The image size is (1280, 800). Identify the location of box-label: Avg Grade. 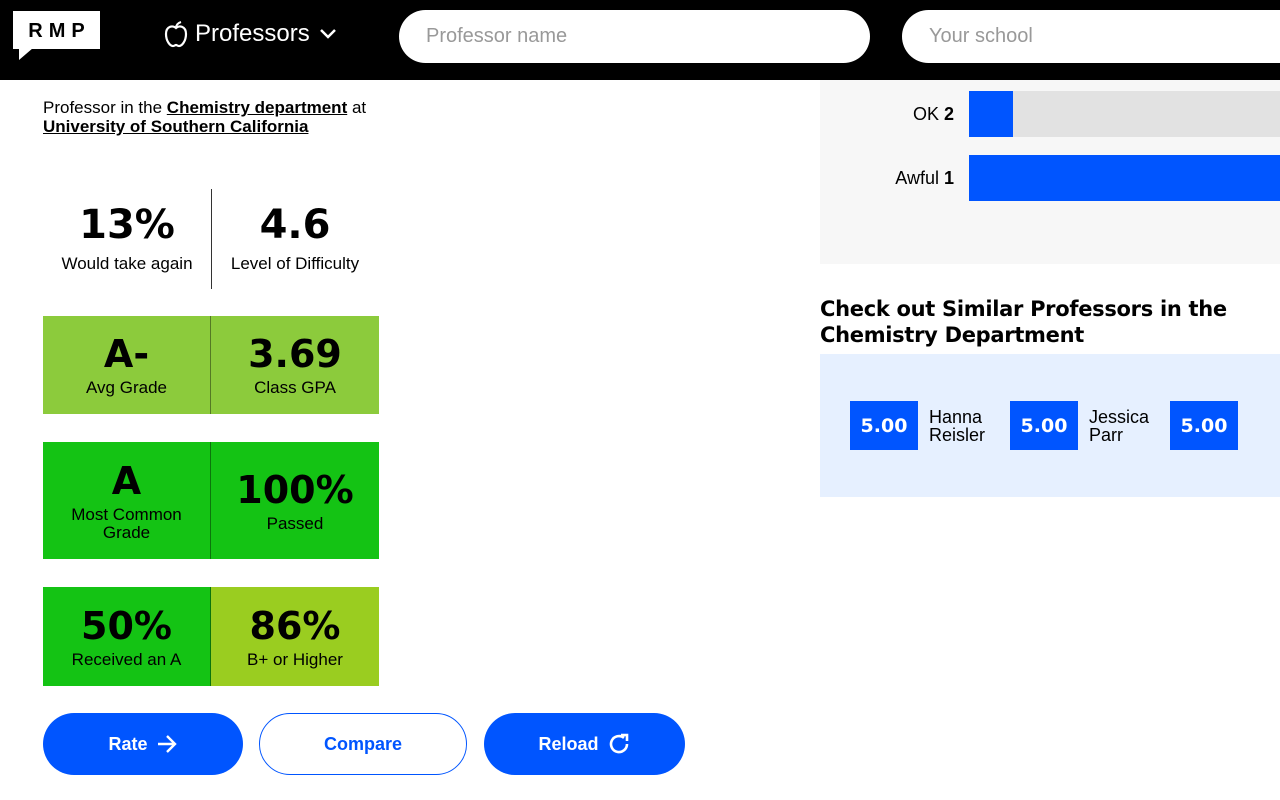
(126, 387).